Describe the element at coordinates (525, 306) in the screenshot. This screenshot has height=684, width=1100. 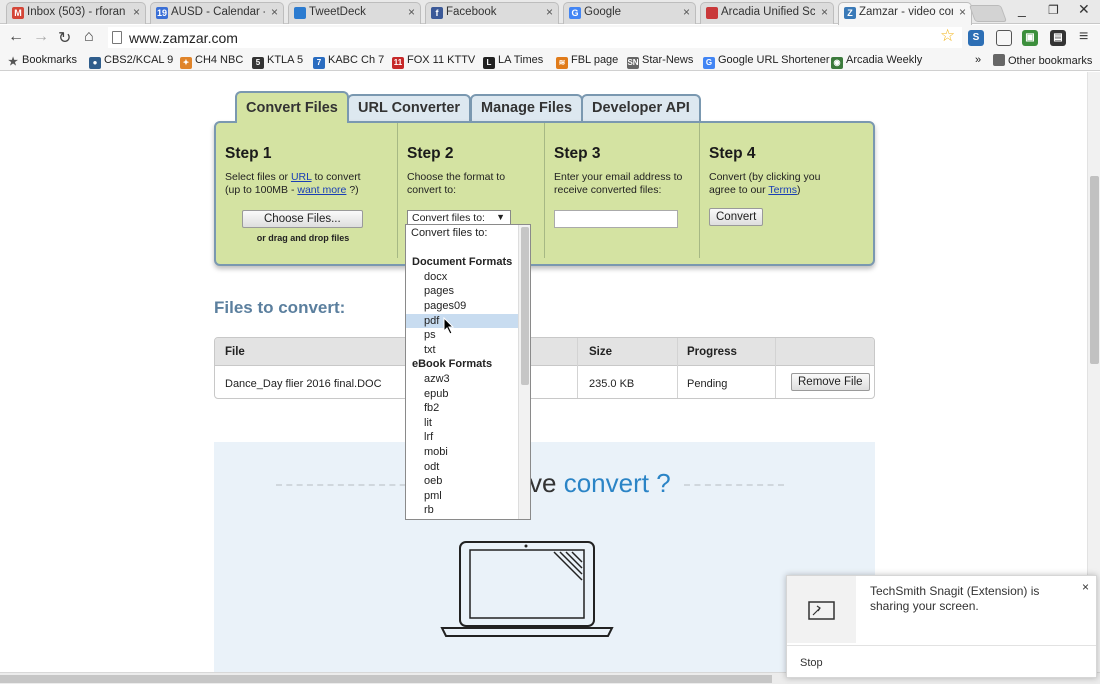
I see `dropdown-scroll-thumb` at that location.